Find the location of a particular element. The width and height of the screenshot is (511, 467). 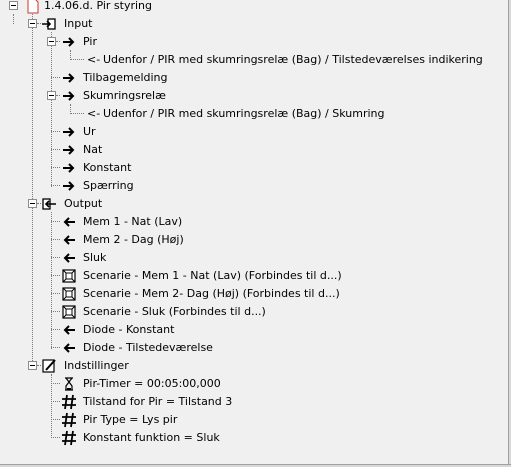

tree-node-nat: Nat is located at coordinates (100, 150).